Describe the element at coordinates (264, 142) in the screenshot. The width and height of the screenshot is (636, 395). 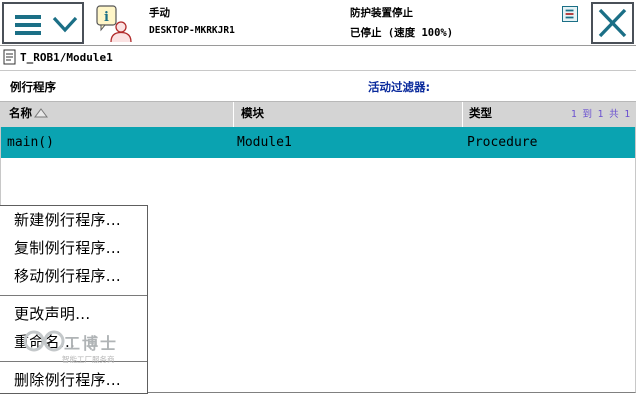
I see `routine-module-cell: Module1` at that location.